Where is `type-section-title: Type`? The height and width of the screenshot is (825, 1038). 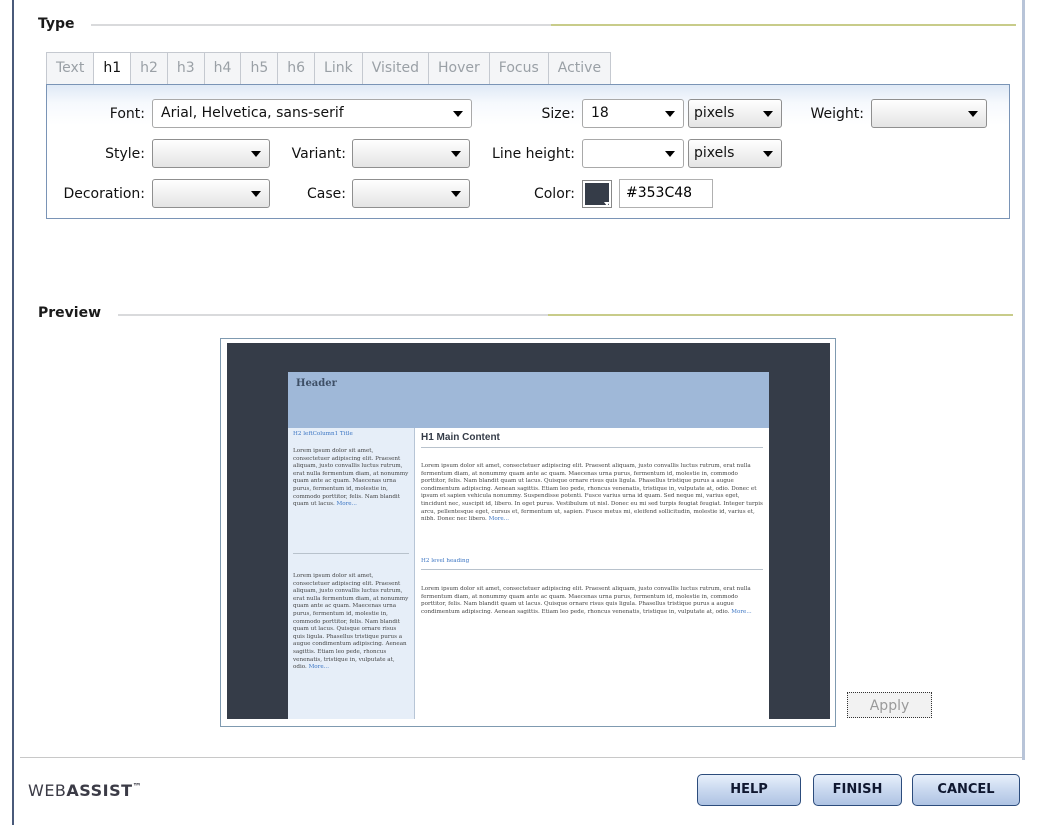 type-section-title: Type is located at coordinates (56, 24).